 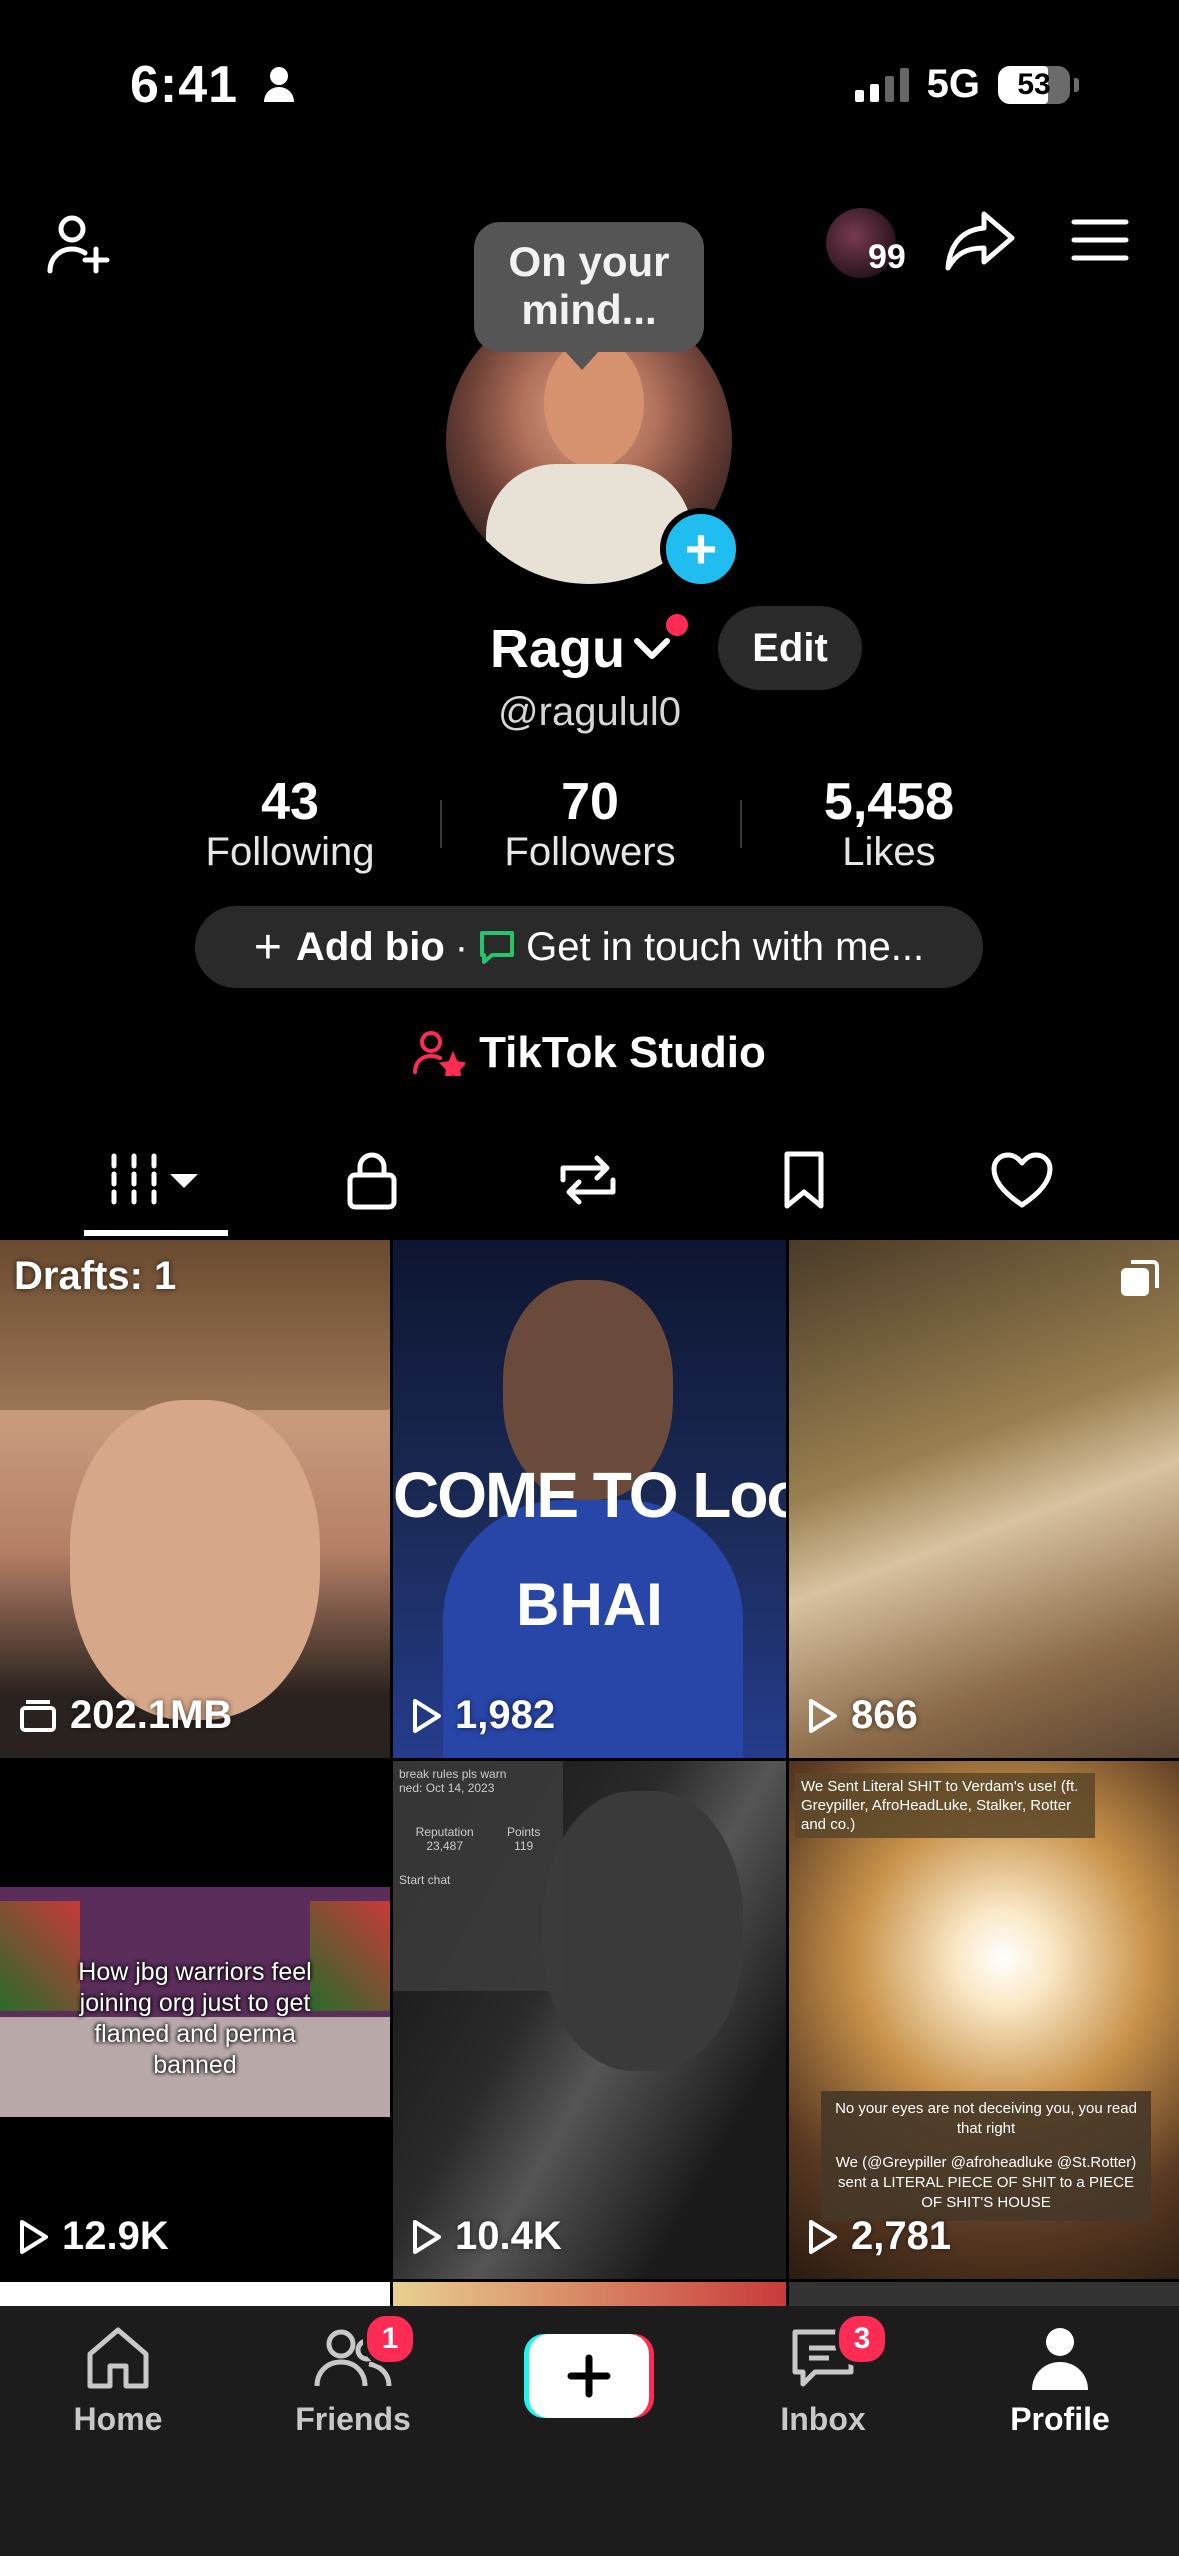 I want to click on person-icon, so click(x=278, y=84).